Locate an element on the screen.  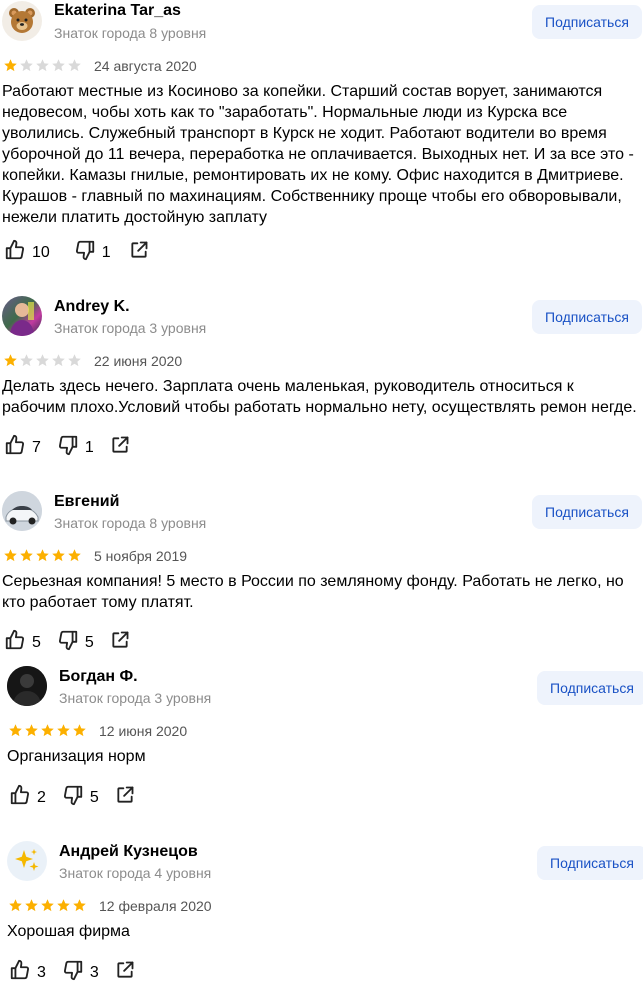
review-date: 12 февраля 2020 is located at coordinates (155, 906).